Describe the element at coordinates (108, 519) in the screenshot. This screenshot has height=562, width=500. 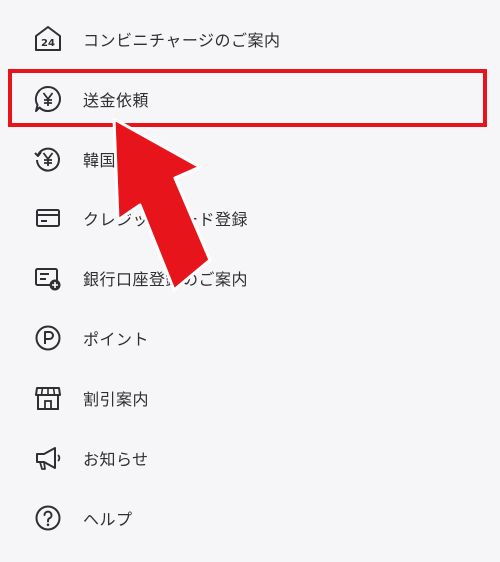
I see `menu-item-label: ヘルプ` at that location.